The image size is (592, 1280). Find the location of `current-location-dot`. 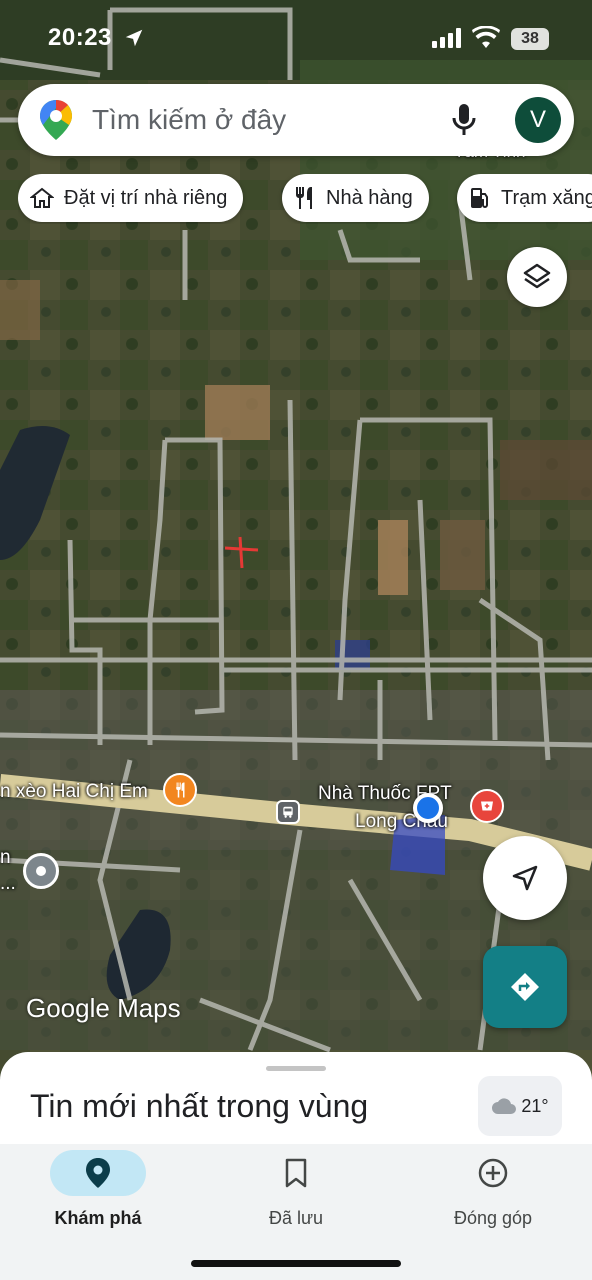

current-location-dot is located at coordinates (428, 808).